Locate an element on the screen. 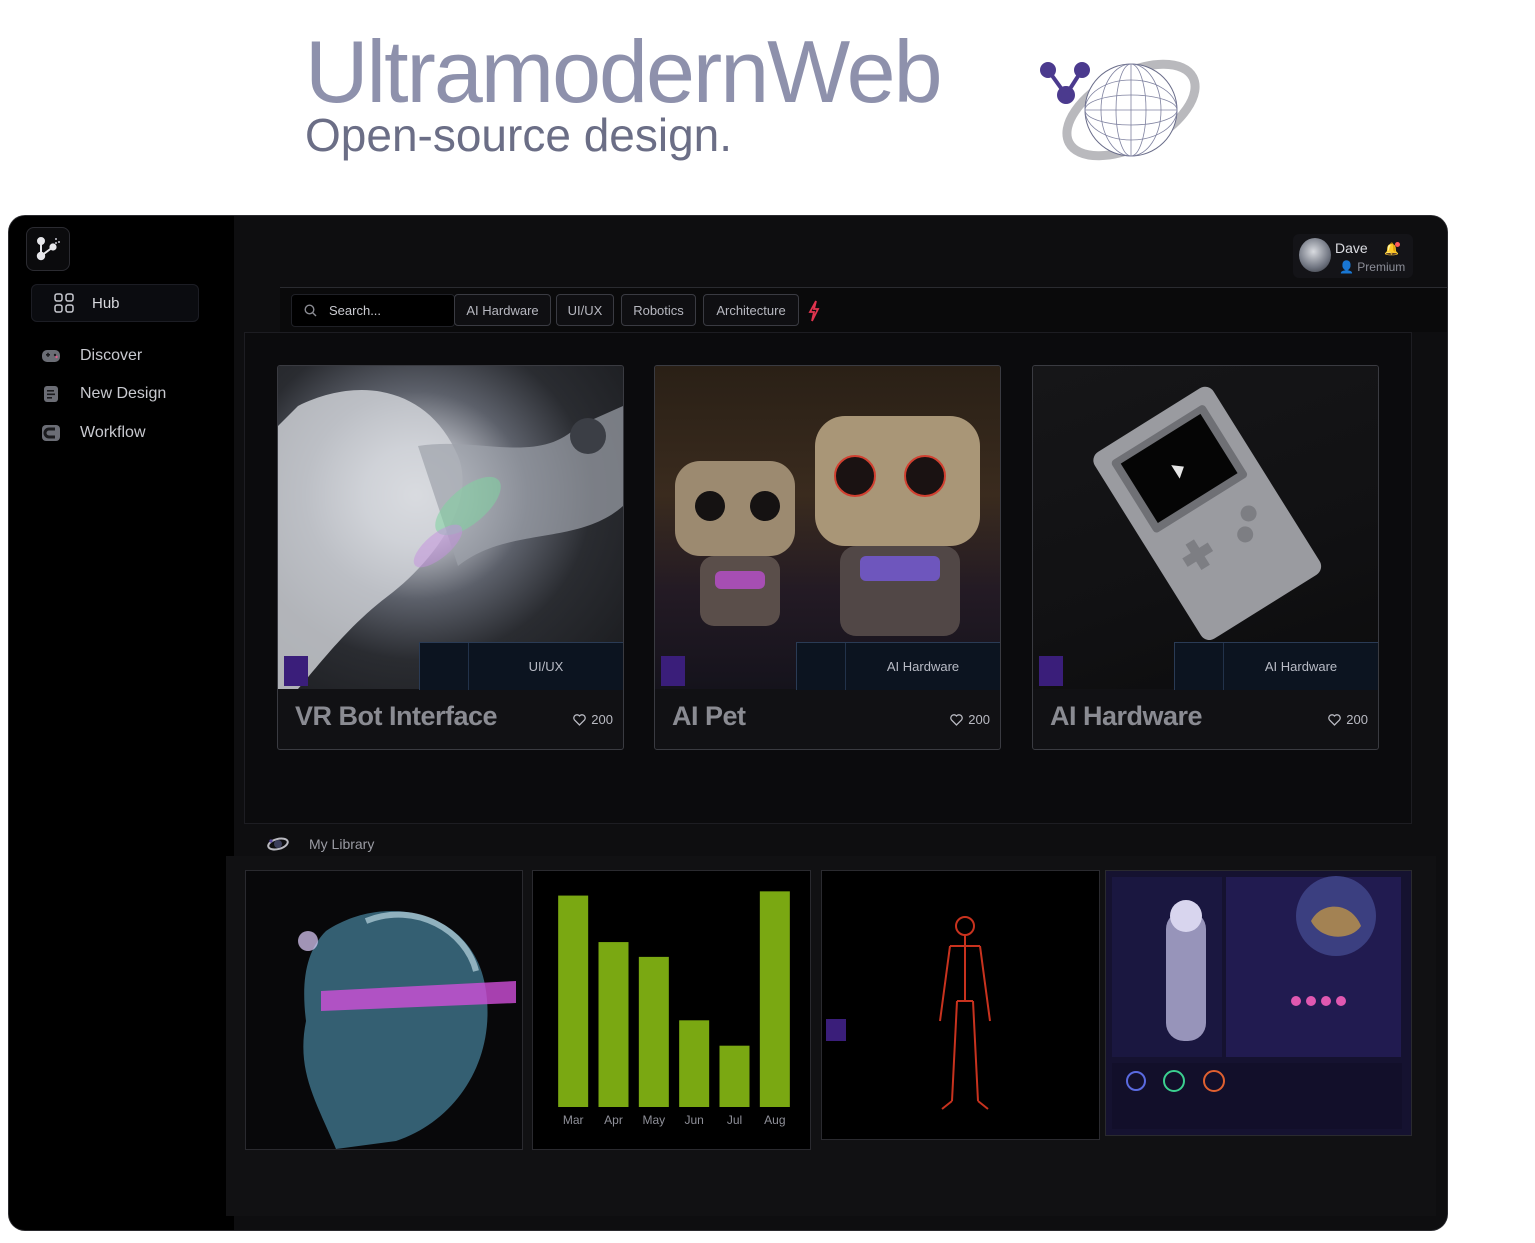 The height and width of the screenshot is (1243, 1535). sidebar-item-new-design: New Design is located at coordinates (103, 394).